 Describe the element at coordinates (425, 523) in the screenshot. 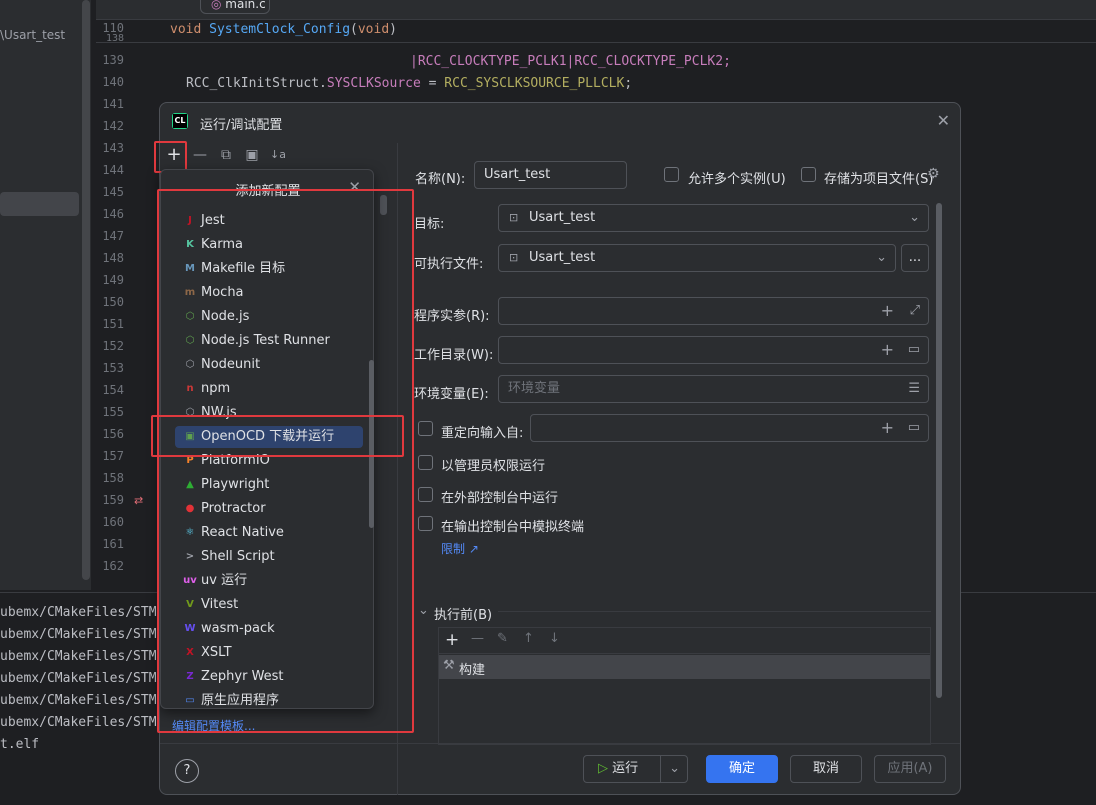

I see `emulate-terminal-checkbox` at that location.